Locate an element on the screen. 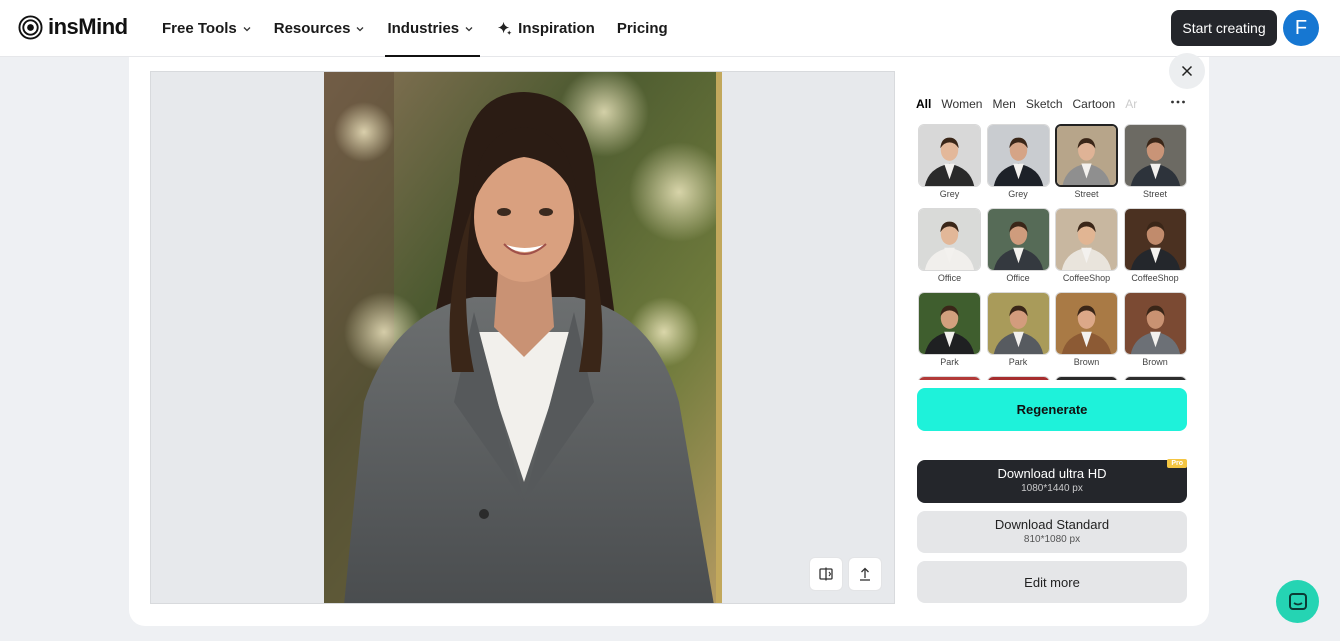  download-std-label: Download Standard is located at coordinates (1052, 524).